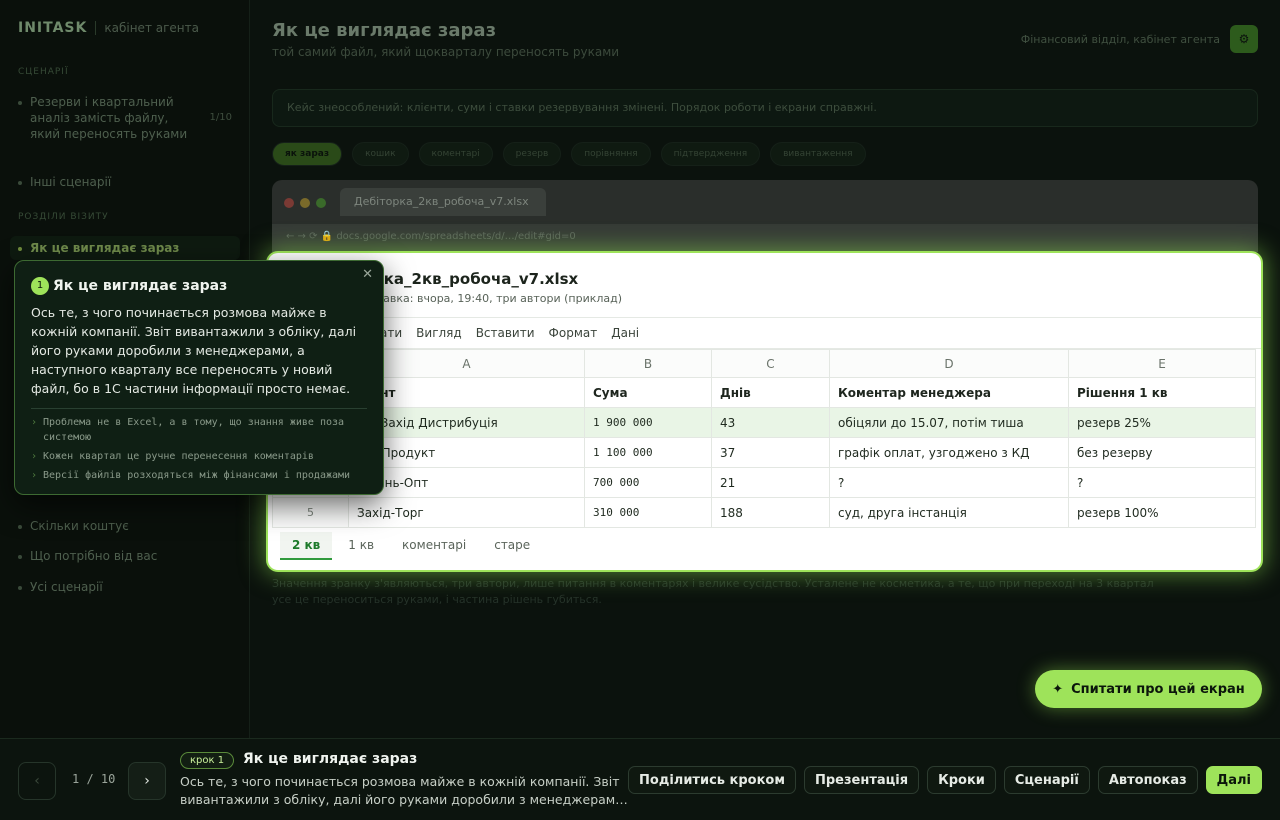 Image resolution: width=1280 pixels, height=820 pixels. What do you see at coordinates (94, 779) in the screenshot?
I see `page-counter: 1 / 10` at bounding box center [94, 779].